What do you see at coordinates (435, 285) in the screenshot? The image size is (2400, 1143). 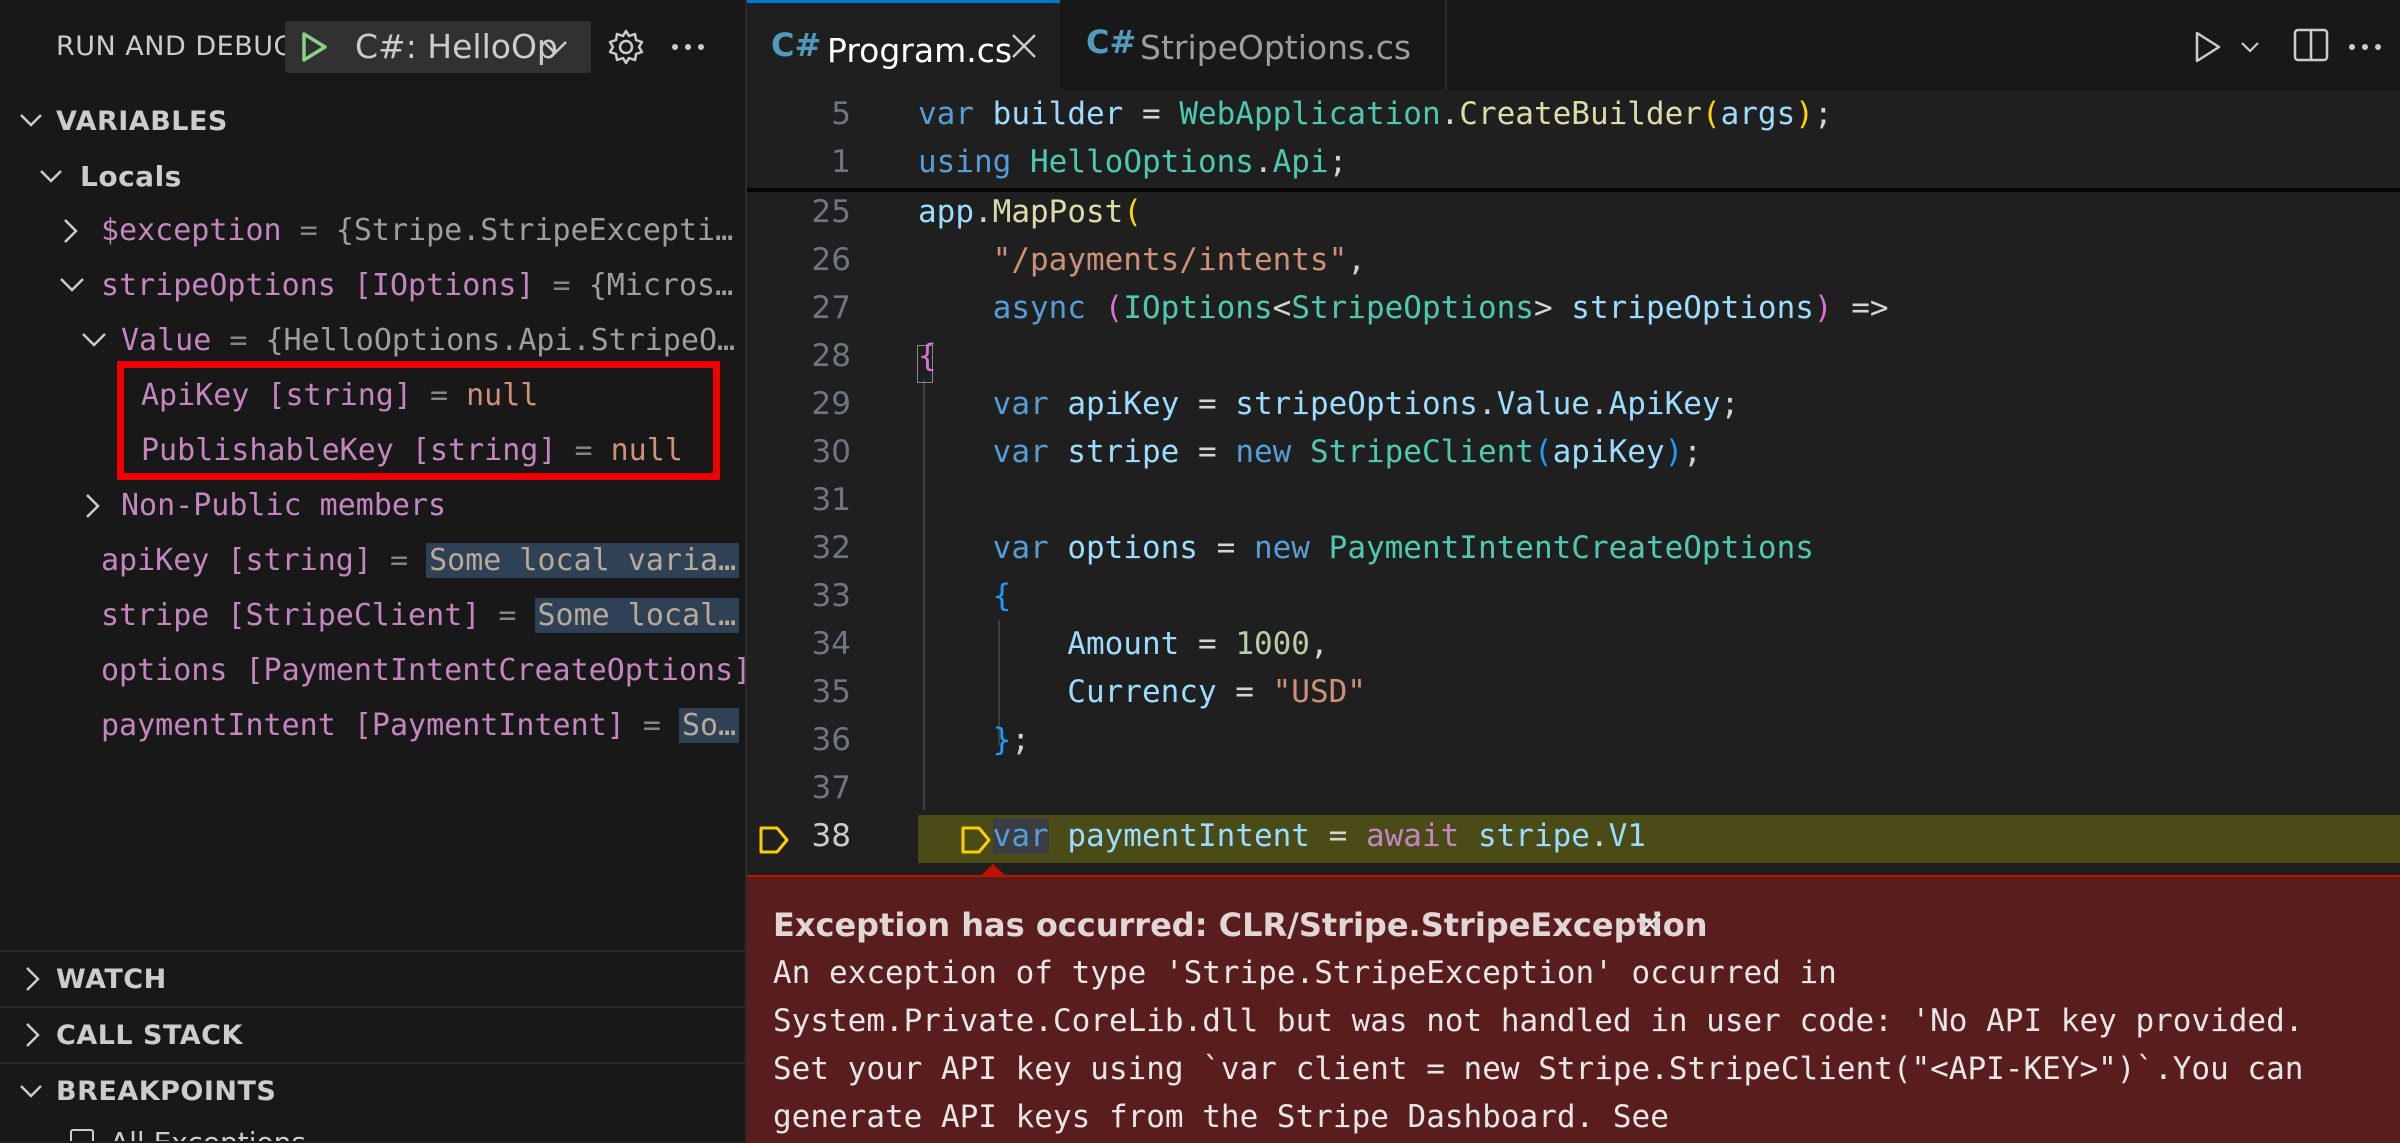 I see `variable-type: [IOptions]` at bounding box center [435, 285].